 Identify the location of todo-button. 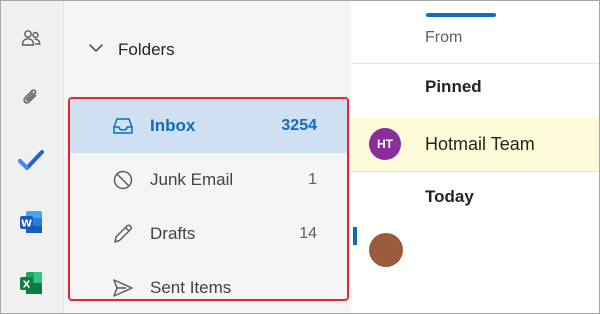
(31, 160).